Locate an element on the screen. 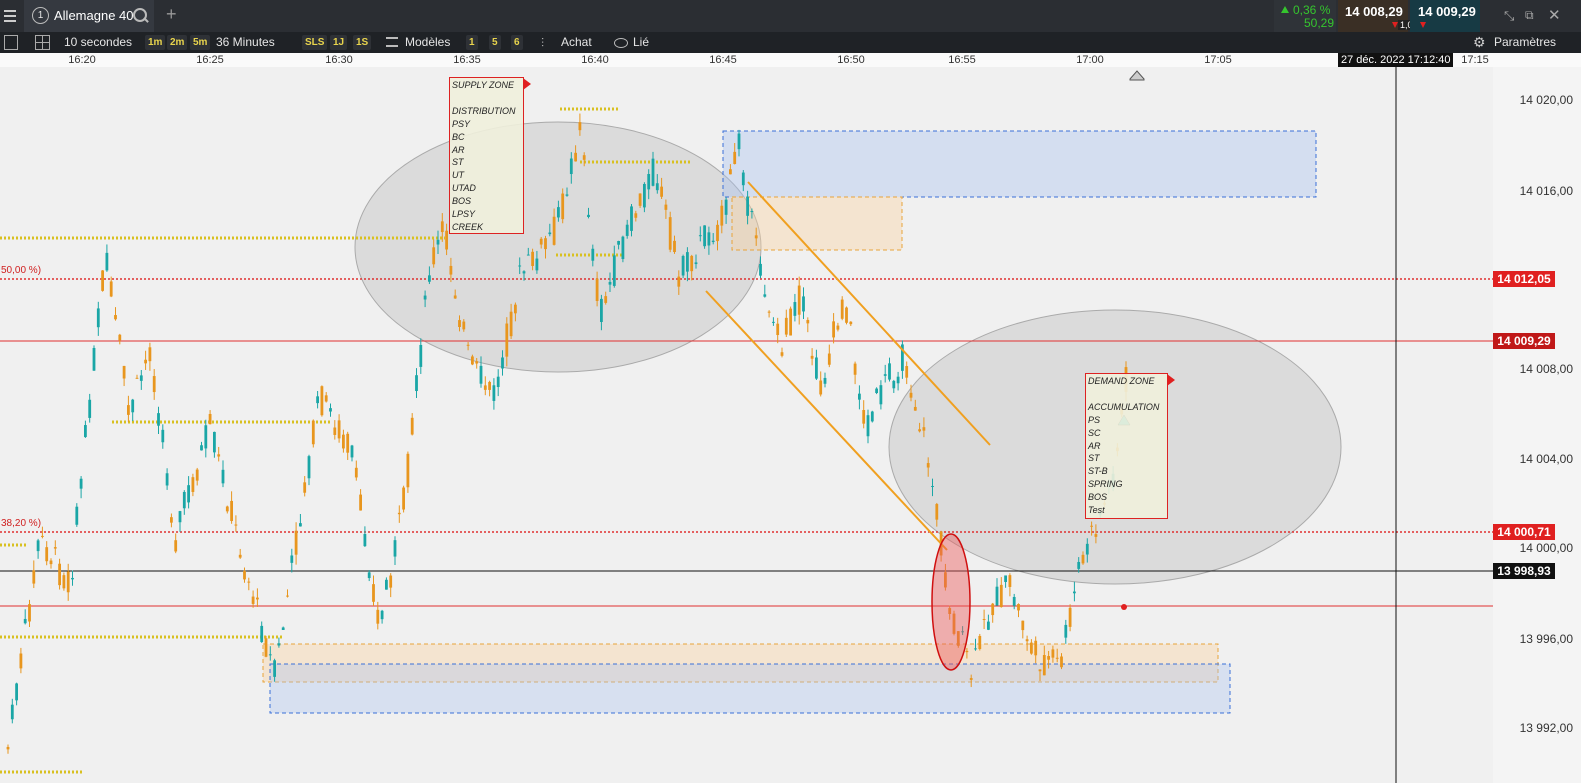 Image resolution: width=1581 pixels, height=783 pixels. model-5-button: 5 is located at coordinates (495, 42).